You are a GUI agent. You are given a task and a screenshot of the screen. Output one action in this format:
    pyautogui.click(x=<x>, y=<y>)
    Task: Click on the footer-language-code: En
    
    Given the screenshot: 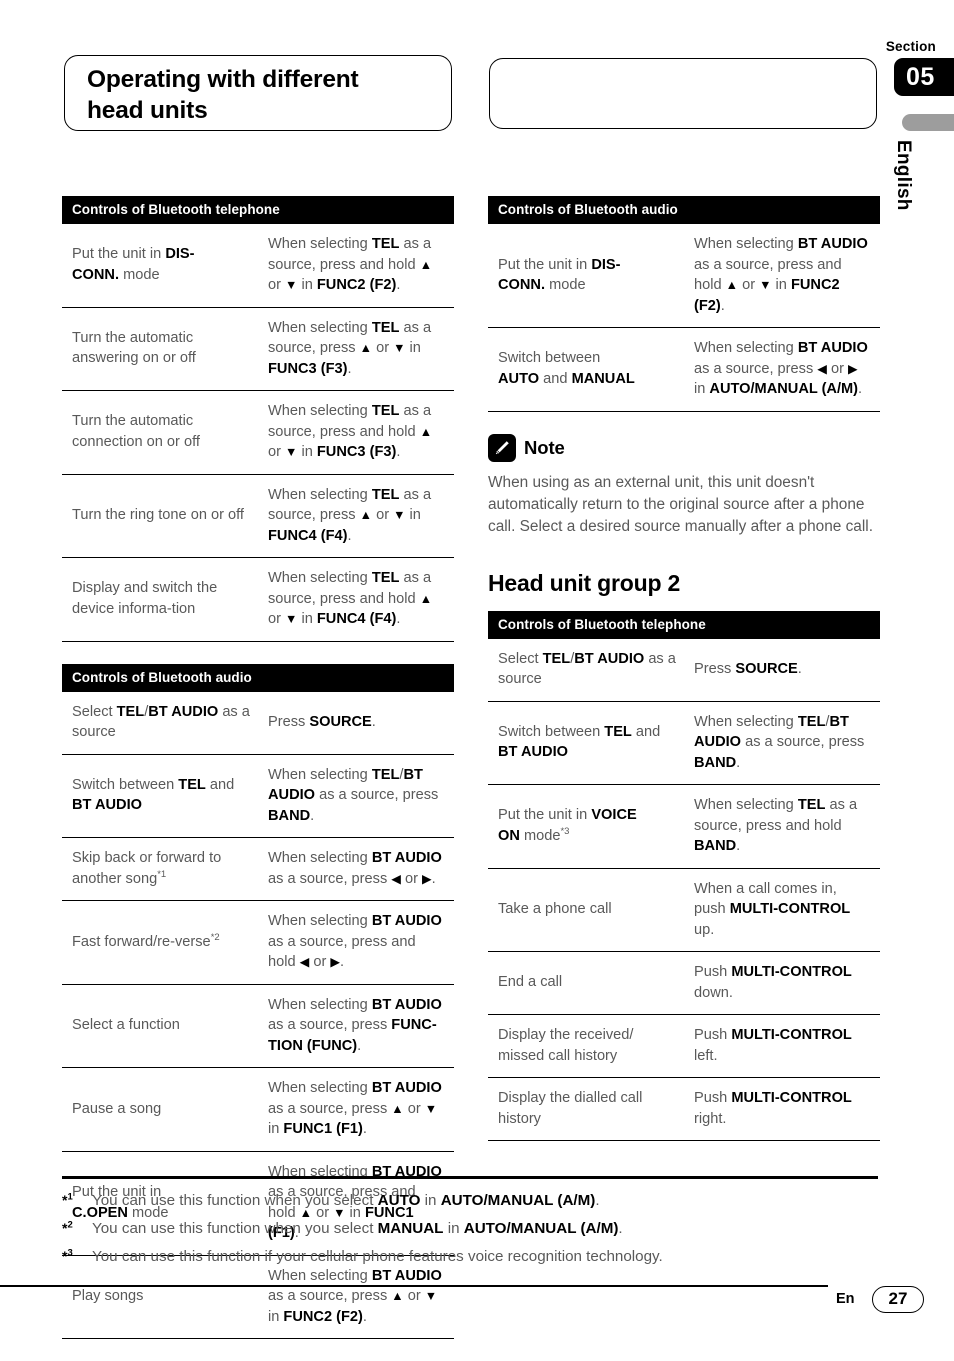 What is the action you would take?
    pyautogui.click(x=845, y=1299)
    